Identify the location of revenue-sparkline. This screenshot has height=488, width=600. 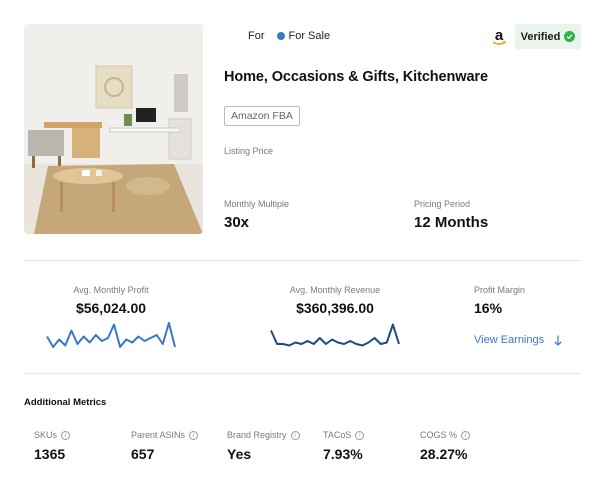
(335, 335).